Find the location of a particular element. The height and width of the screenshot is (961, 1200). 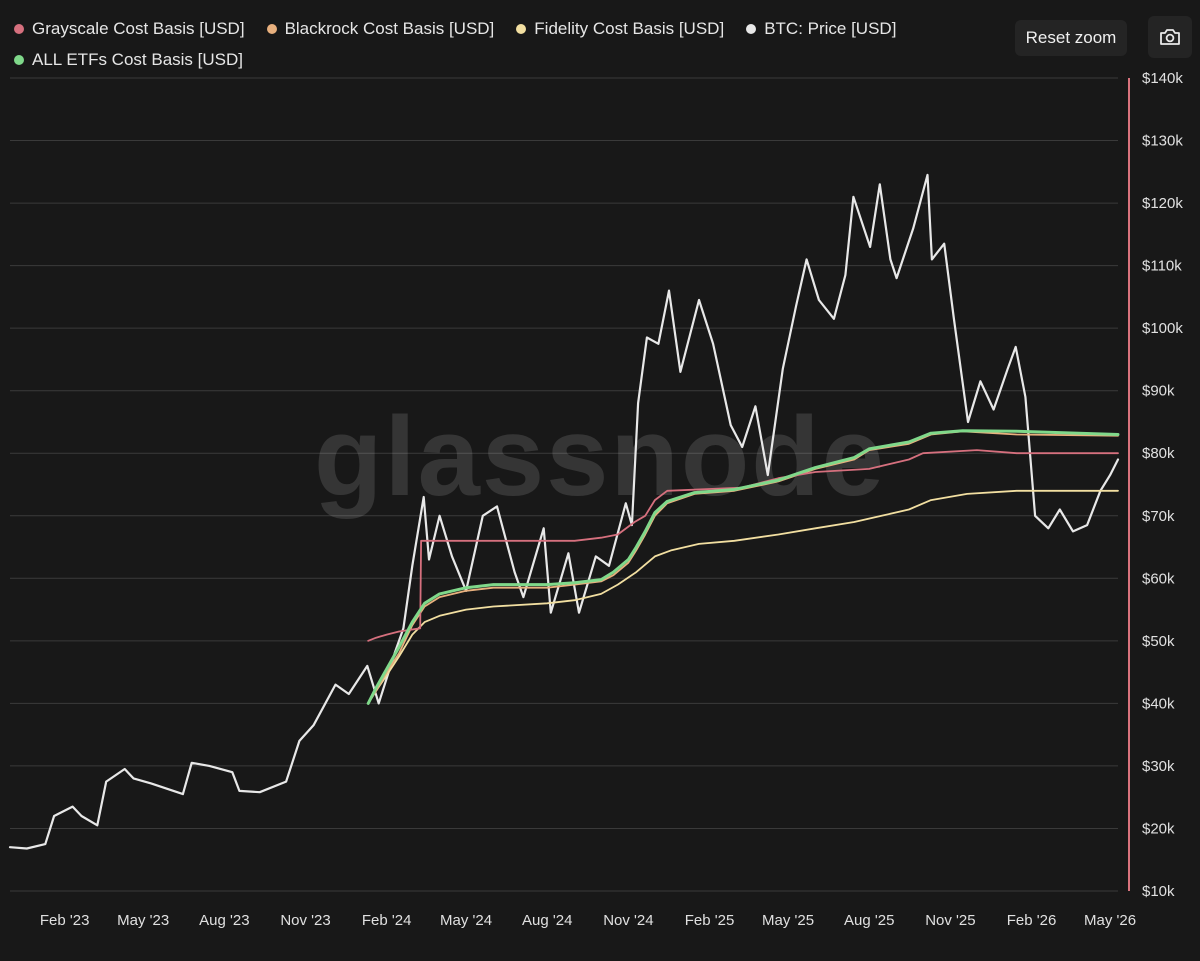

x-tick-label: Nov '24 is located at coordinates (628, 920).